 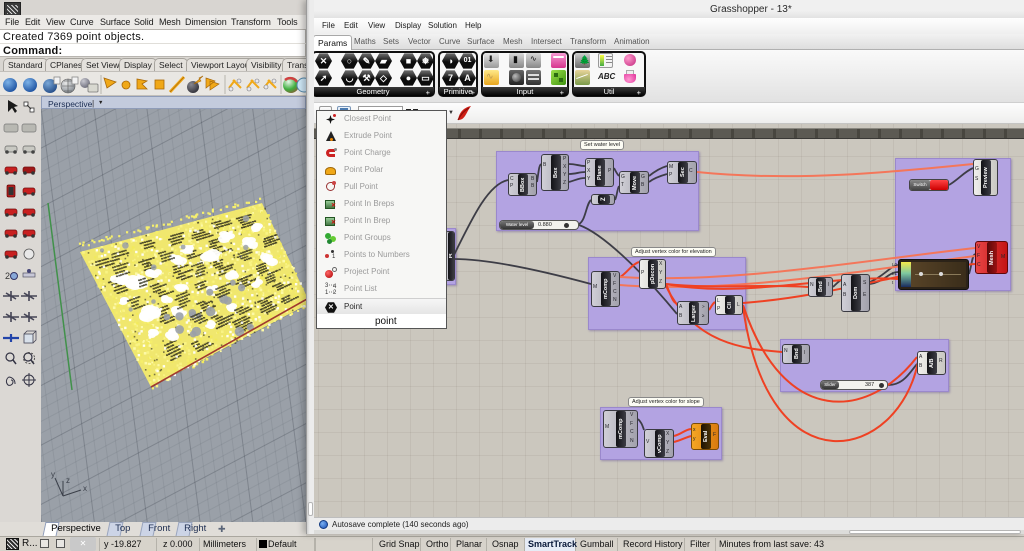 What do you see at coordinates (53, 474) in the screenshot?
I see `svg-text: y` at bounding box center [53, 474].